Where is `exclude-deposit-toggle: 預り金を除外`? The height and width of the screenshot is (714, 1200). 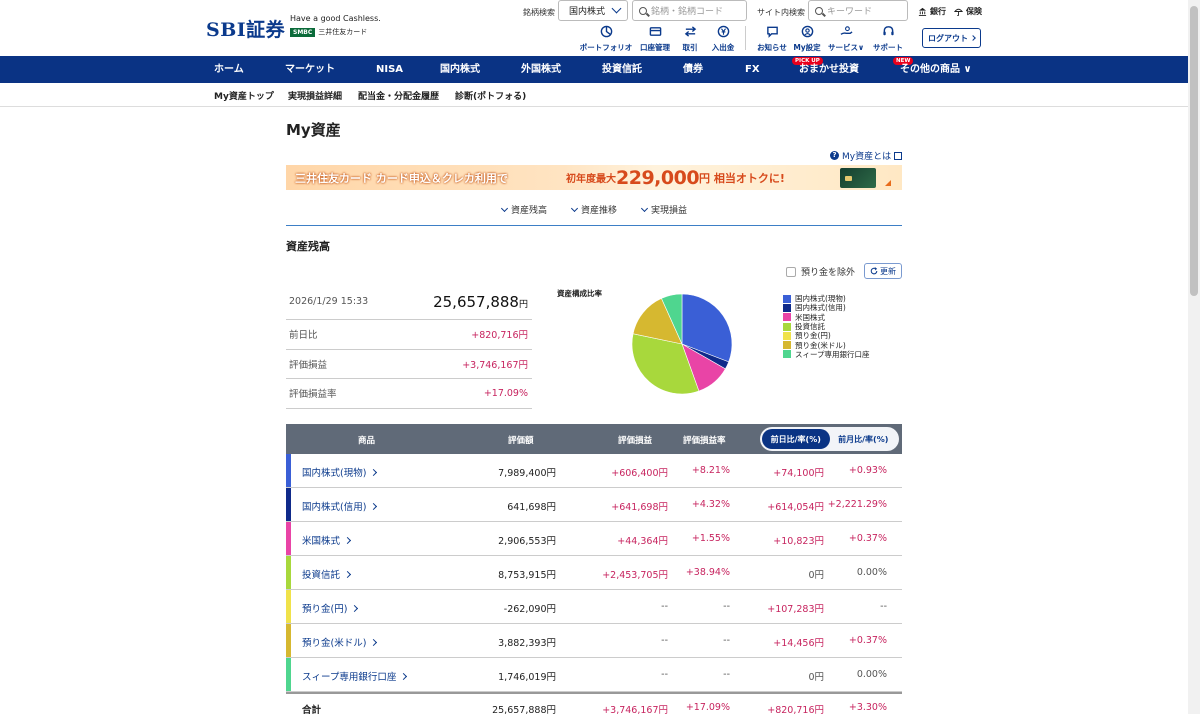
exclude-deposit-toggle: 預り金を除外 is located at coordinates (820, 271).